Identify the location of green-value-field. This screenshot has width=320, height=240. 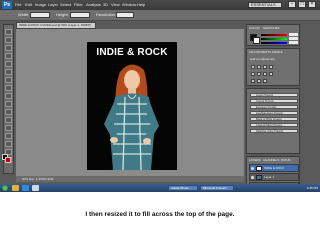
(293, 38).